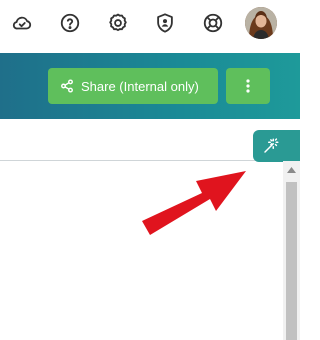 The width and height of the screenshot is (320, 340). Describe the element at coordinates (194, 203) in the screenshot. I see `red-pointer-arrow-icon` at that location.